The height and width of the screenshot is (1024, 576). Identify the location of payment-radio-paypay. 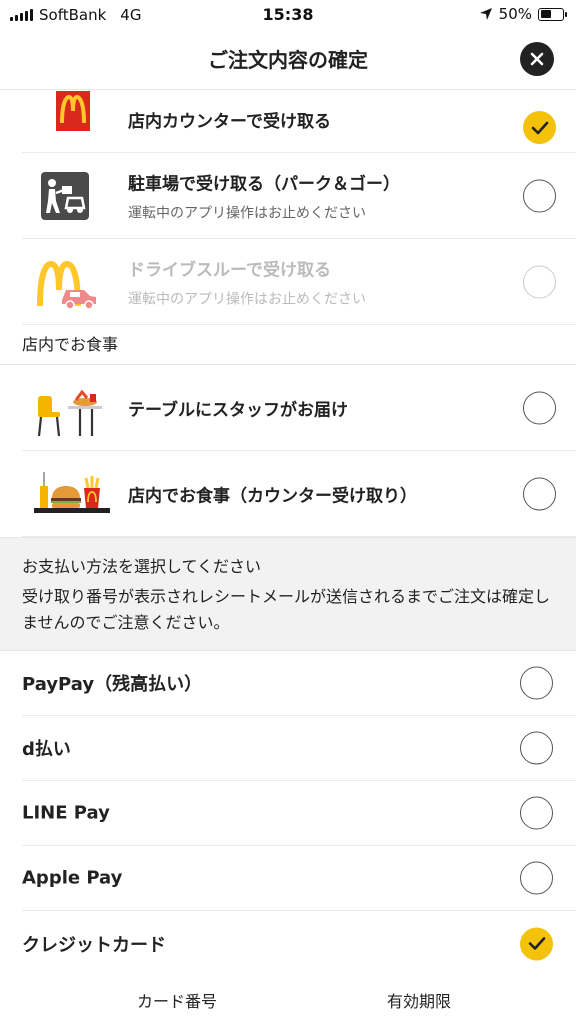
(536, 683).